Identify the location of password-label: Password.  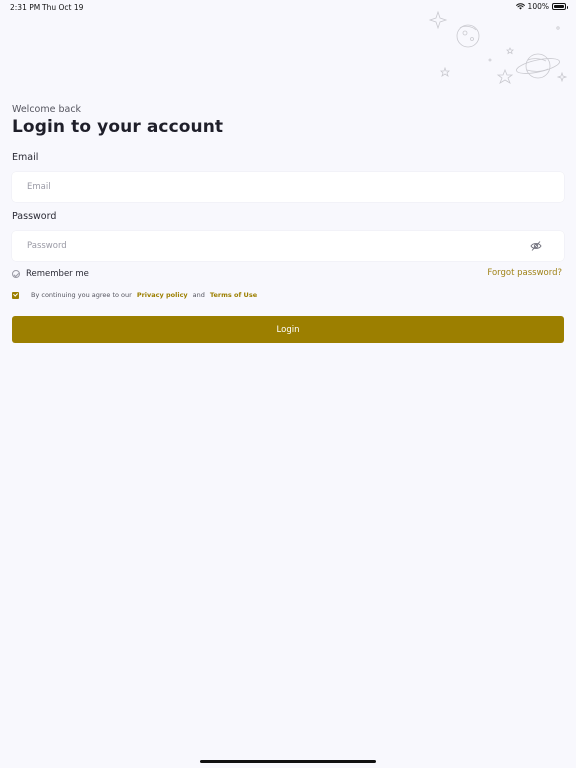
(34, 216).